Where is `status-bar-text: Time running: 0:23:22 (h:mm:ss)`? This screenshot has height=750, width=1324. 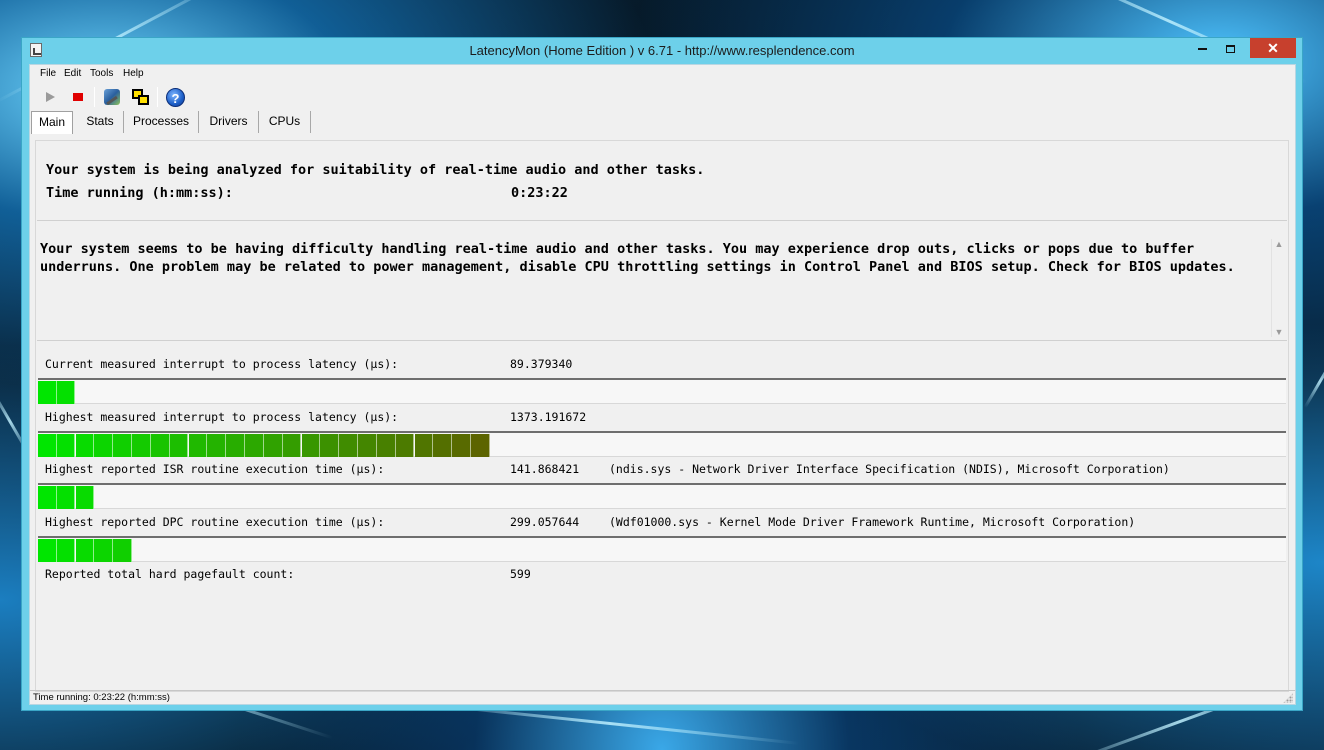 status-bar-text: Time running: 0:23:22 (h:mm:ss) is located at coordinates (101, 697).